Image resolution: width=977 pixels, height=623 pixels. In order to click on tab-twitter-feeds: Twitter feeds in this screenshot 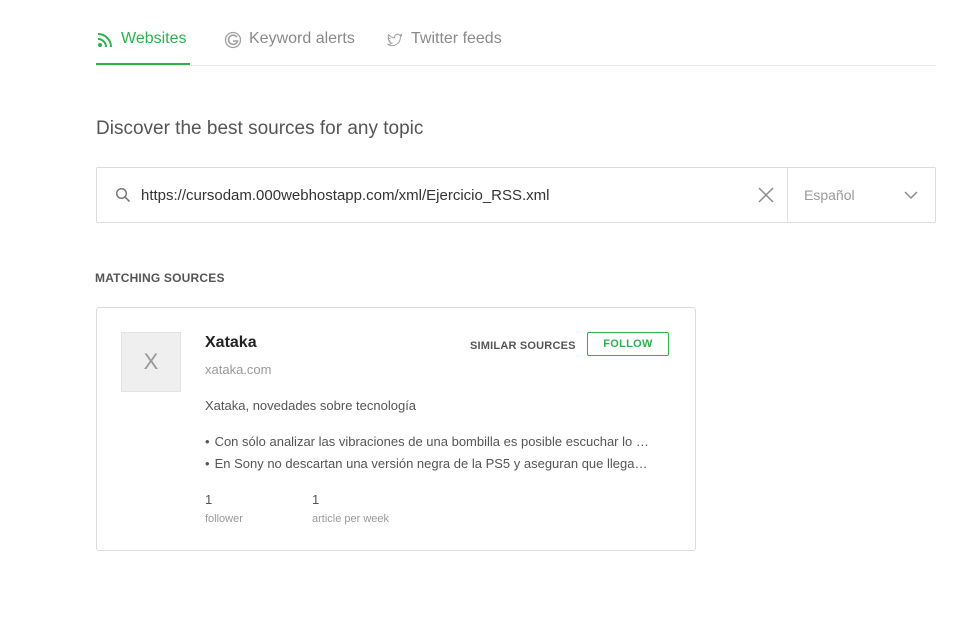, I will do `click(444, 47)`.